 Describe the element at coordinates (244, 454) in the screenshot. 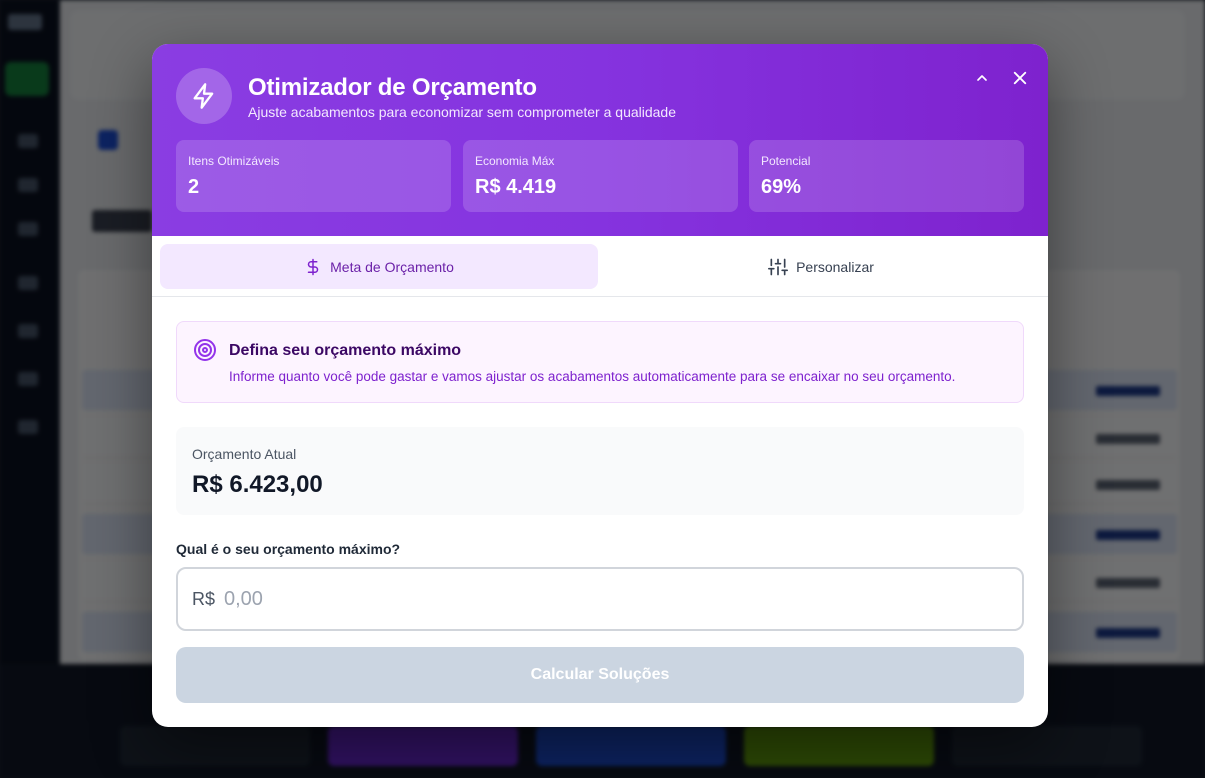

I see `current-budget-label: Orçamento Atual` at that location.